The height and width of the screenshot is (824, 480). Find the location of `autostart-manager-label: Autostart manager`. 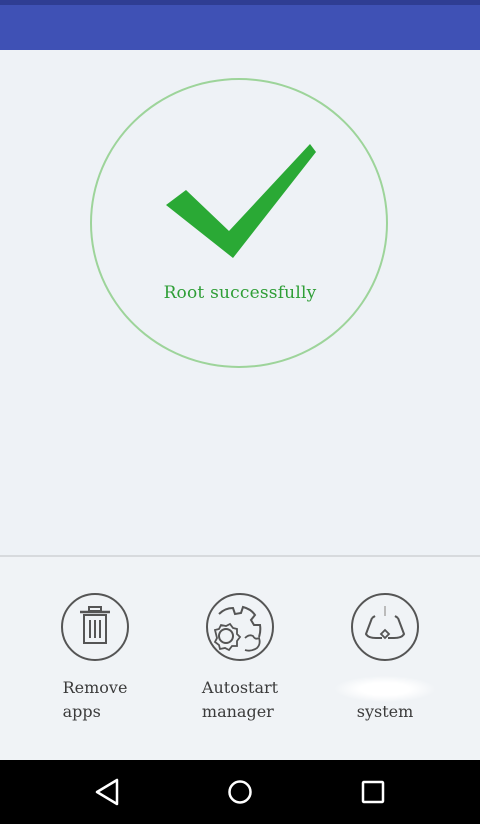

autostart-manager-label: Autostart manager is located at coordinates (240, 699).